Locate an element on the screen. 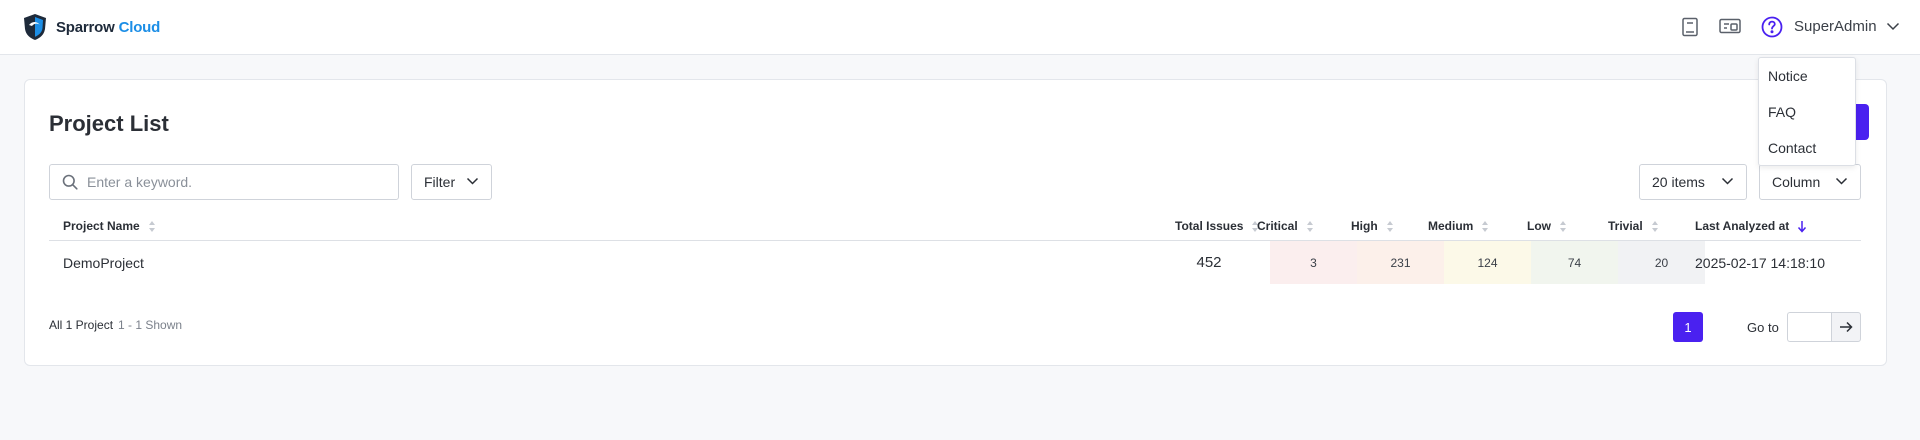 This screenshot has width=1920, height=440. column-header-trivial: Trivial is located at coordinates (1633, 226).